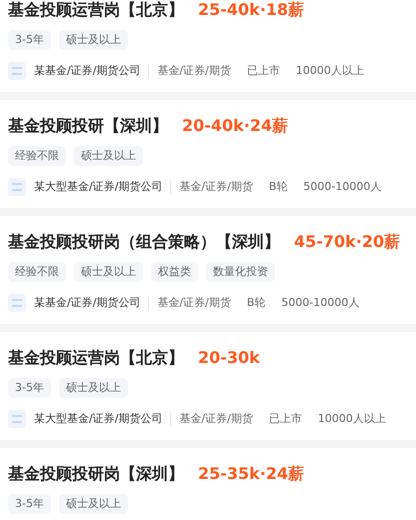 The height and width of the screenshot is (520, 416). What do you see at coordinates (347, 242) in the screenshot?
I see `salary: 45-70k·20薪` at bounding box center [347, 242].